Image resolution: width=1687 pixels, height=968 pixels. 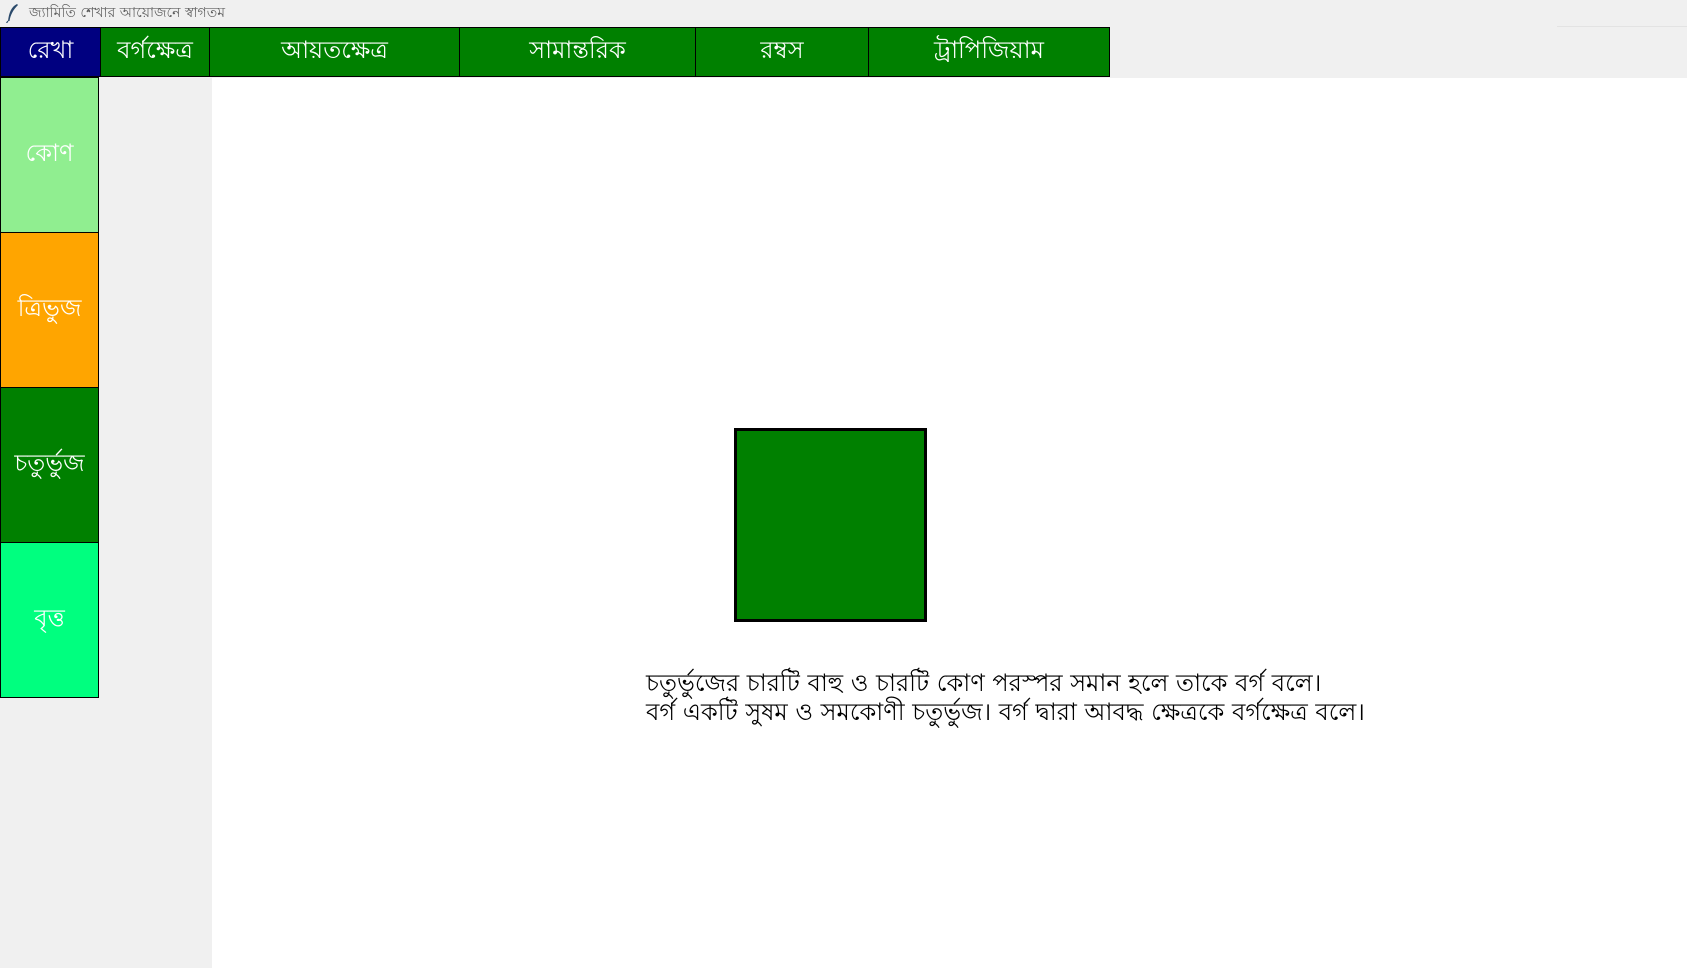 I want to click on sidebar-item-circle-label: বৃত্ত, so click(x=49, y=618).